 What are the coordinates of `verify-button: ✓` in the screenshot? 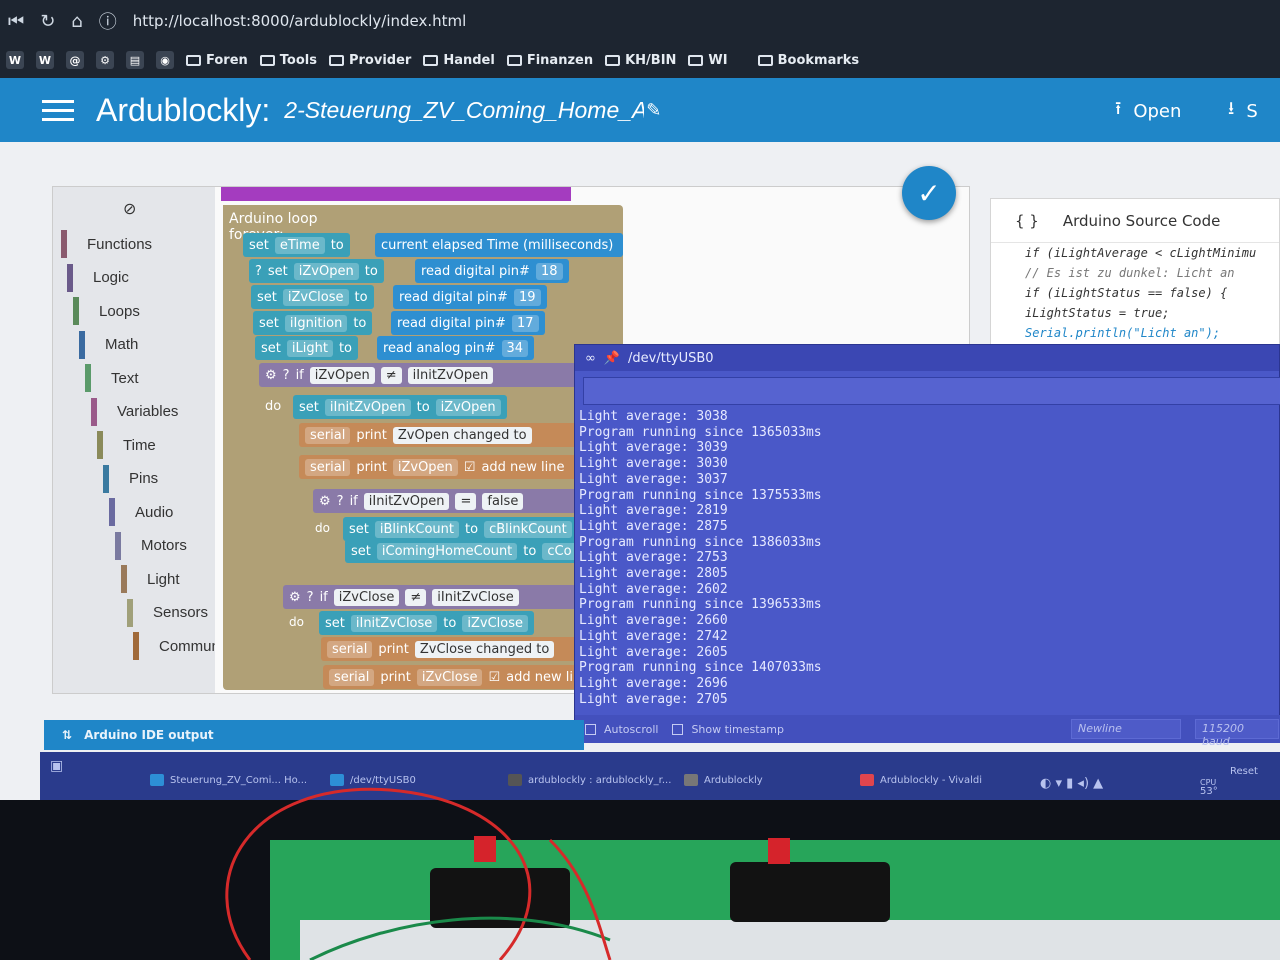 It's located at (929, 193).